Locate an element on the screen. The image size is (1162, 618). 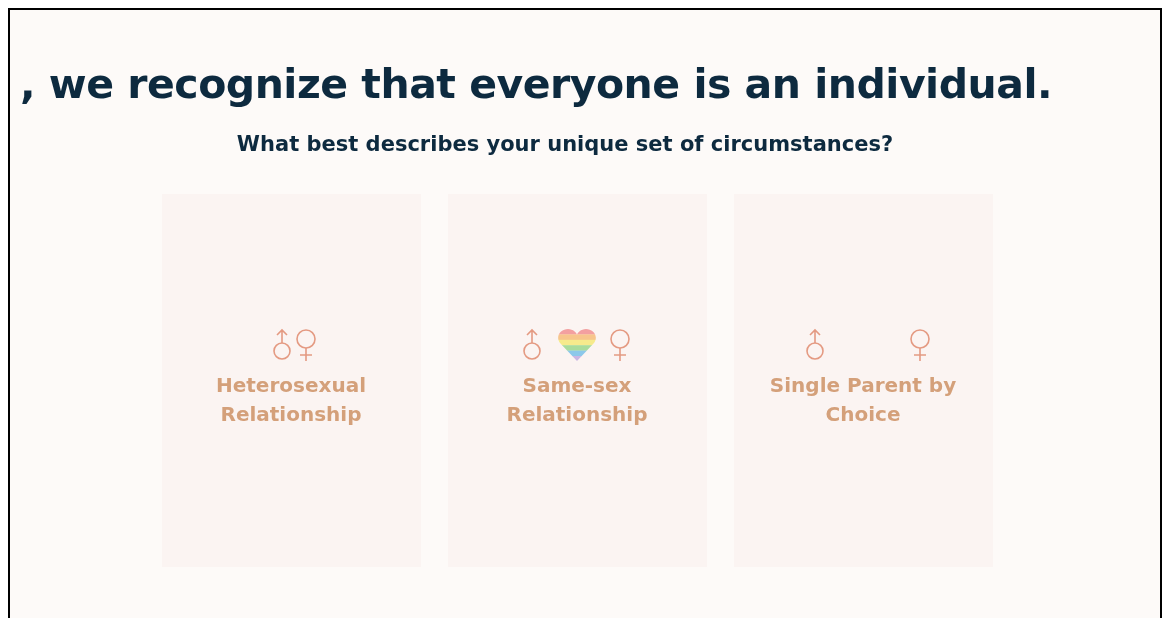
question-text: What best describes your unique set of circumstances? is located at coordinates (565, 144).